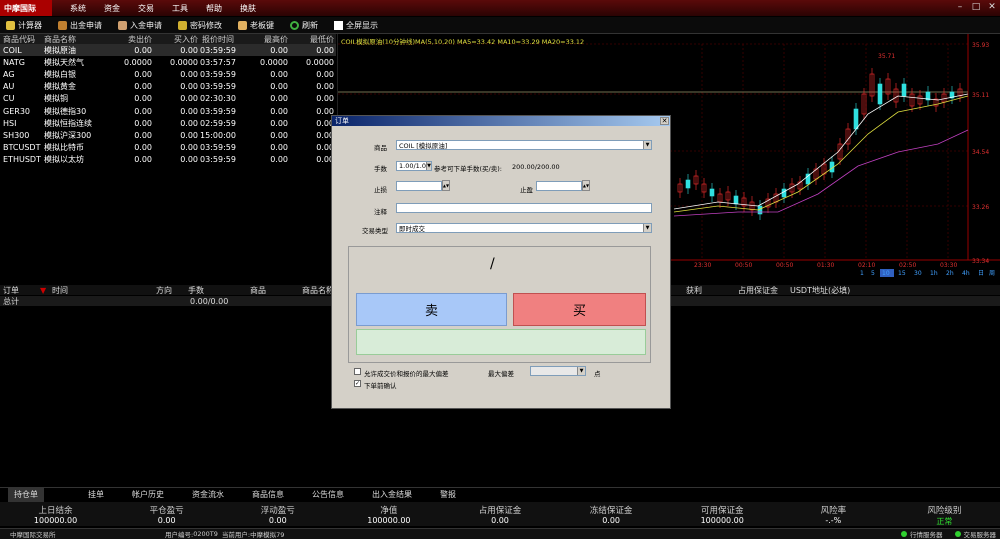 The width and height of the screenshot is (1000, 539). I want to click on type-select: 即时成交 ▼, so click(524, 228).